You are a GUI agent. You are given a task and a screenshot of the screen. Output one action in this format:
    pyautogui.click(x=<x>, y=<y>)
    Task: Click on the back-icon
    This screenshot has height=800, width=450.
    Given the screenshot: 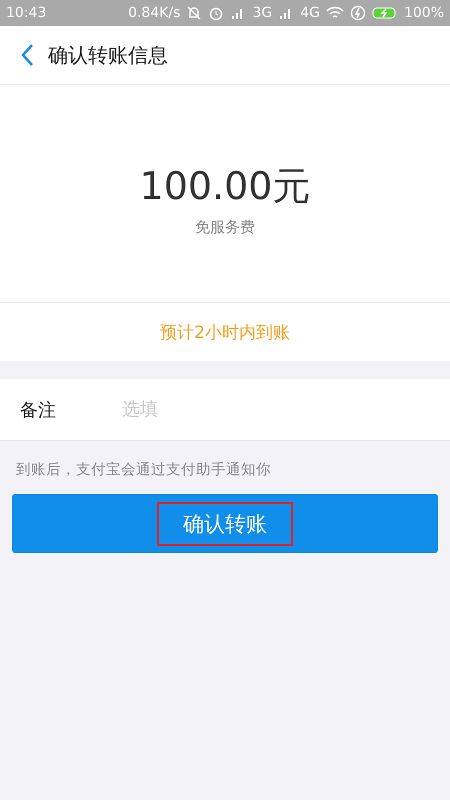 What is the action you would take?
    pyautogui.click(x=27, y=55)
    